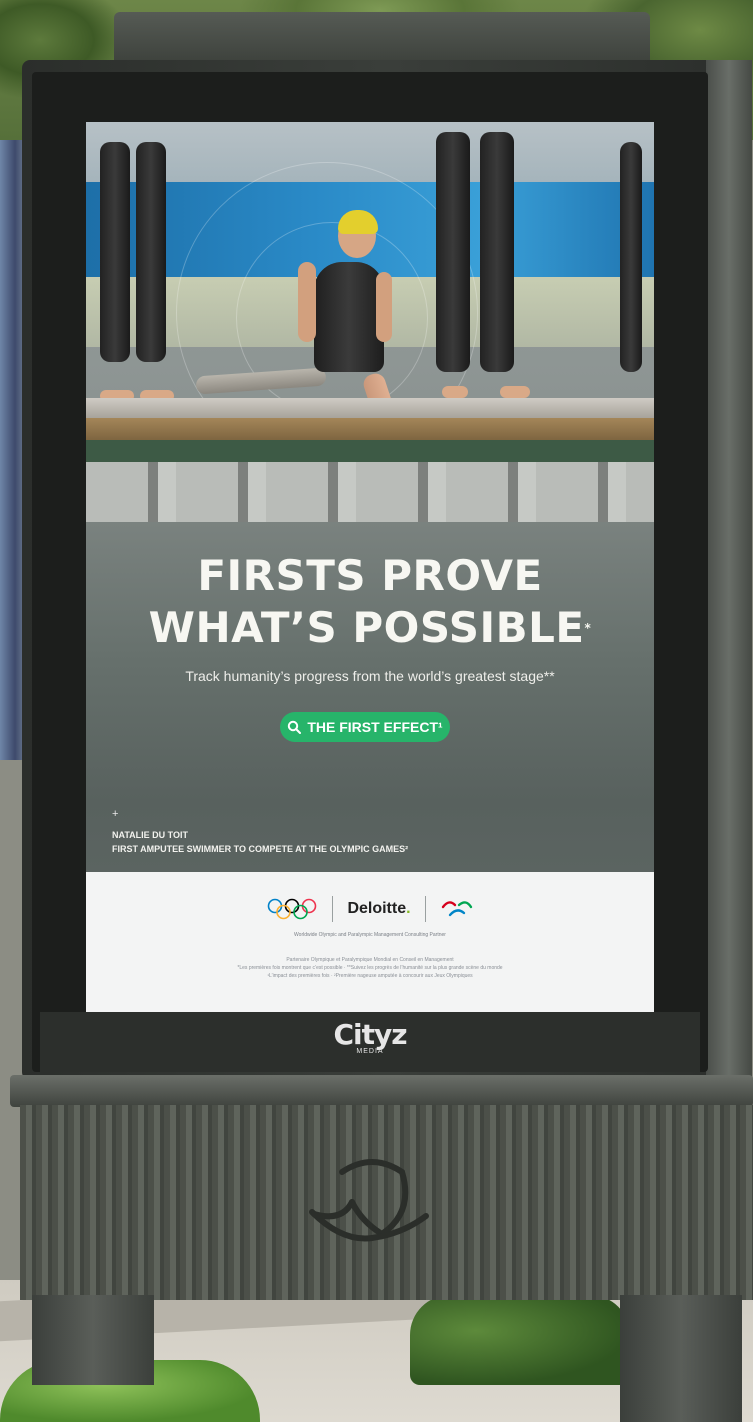  I want to click on kiosk-ledge, so click(381, 1091).